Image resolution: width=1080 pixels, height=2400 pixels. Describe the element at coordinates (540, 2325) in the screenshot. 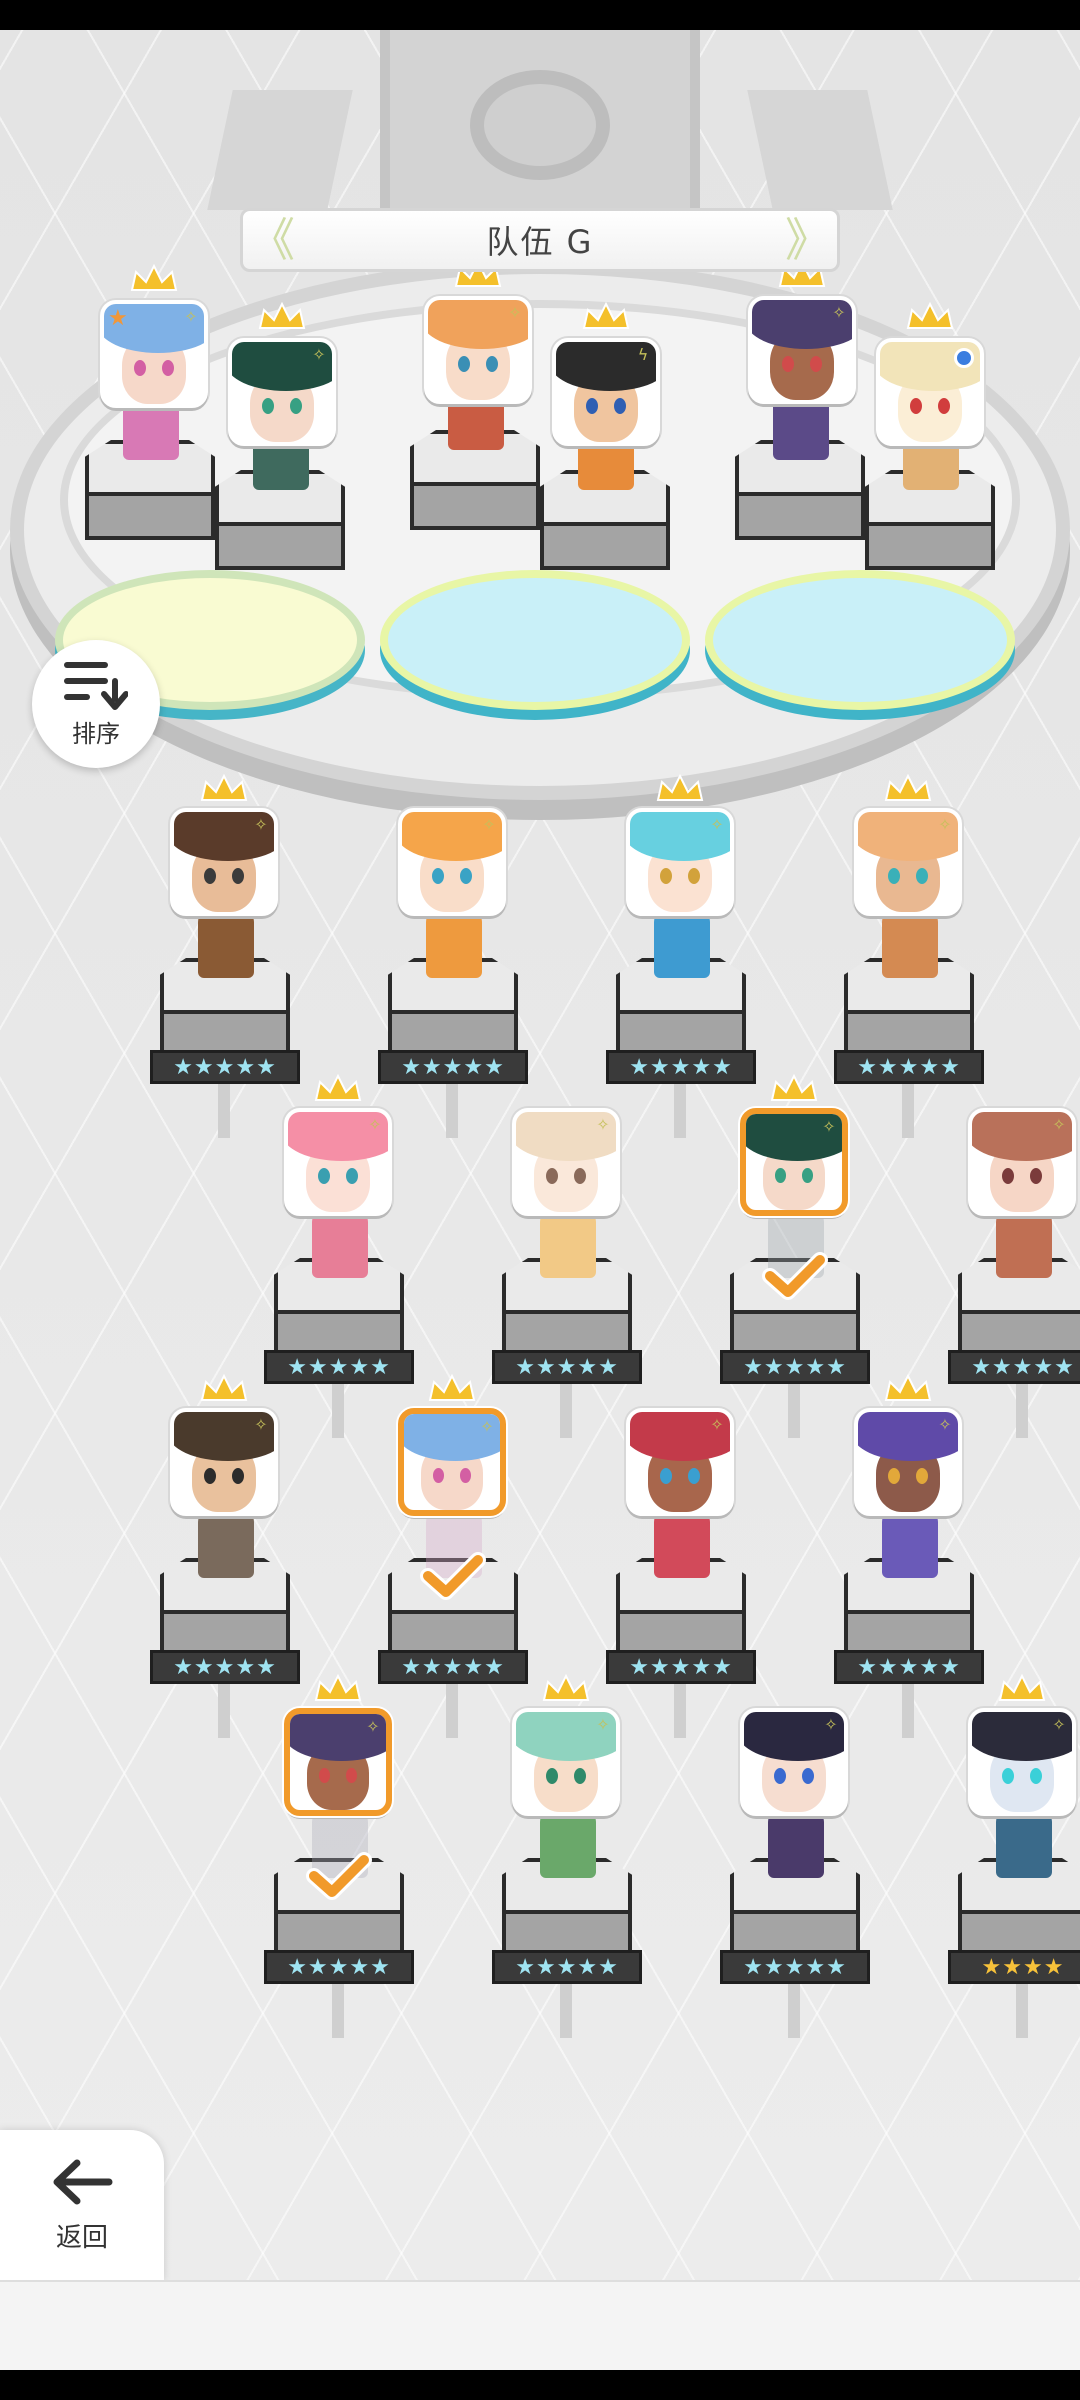

I see `bottom-bar` at that location.